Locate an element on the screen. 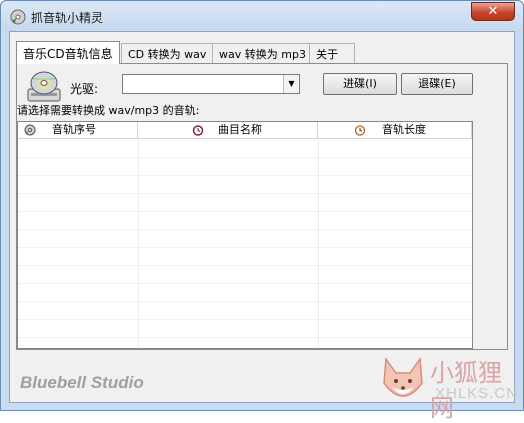  track-list-header: 音轨序号 曲目名称 音轨长度 is located at coordinates (245, 130).